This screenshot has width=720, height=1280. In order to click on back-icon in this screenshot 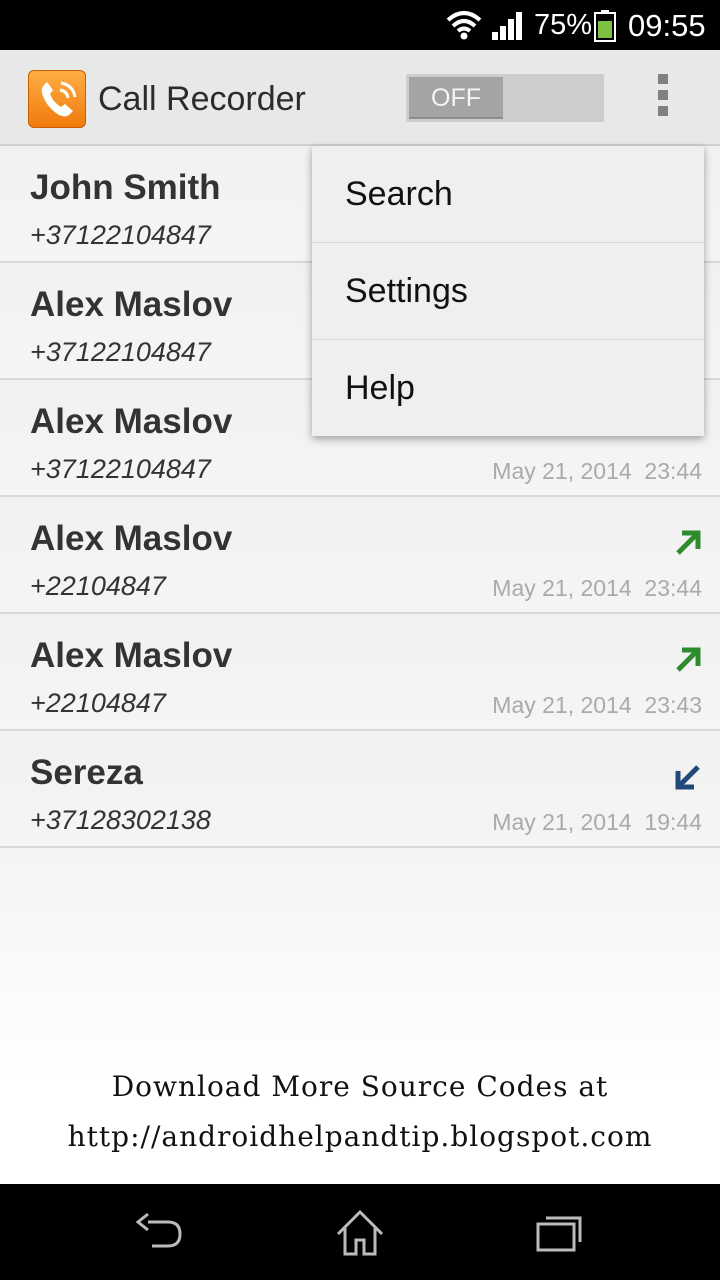, I will do `click(159, 1232)`.